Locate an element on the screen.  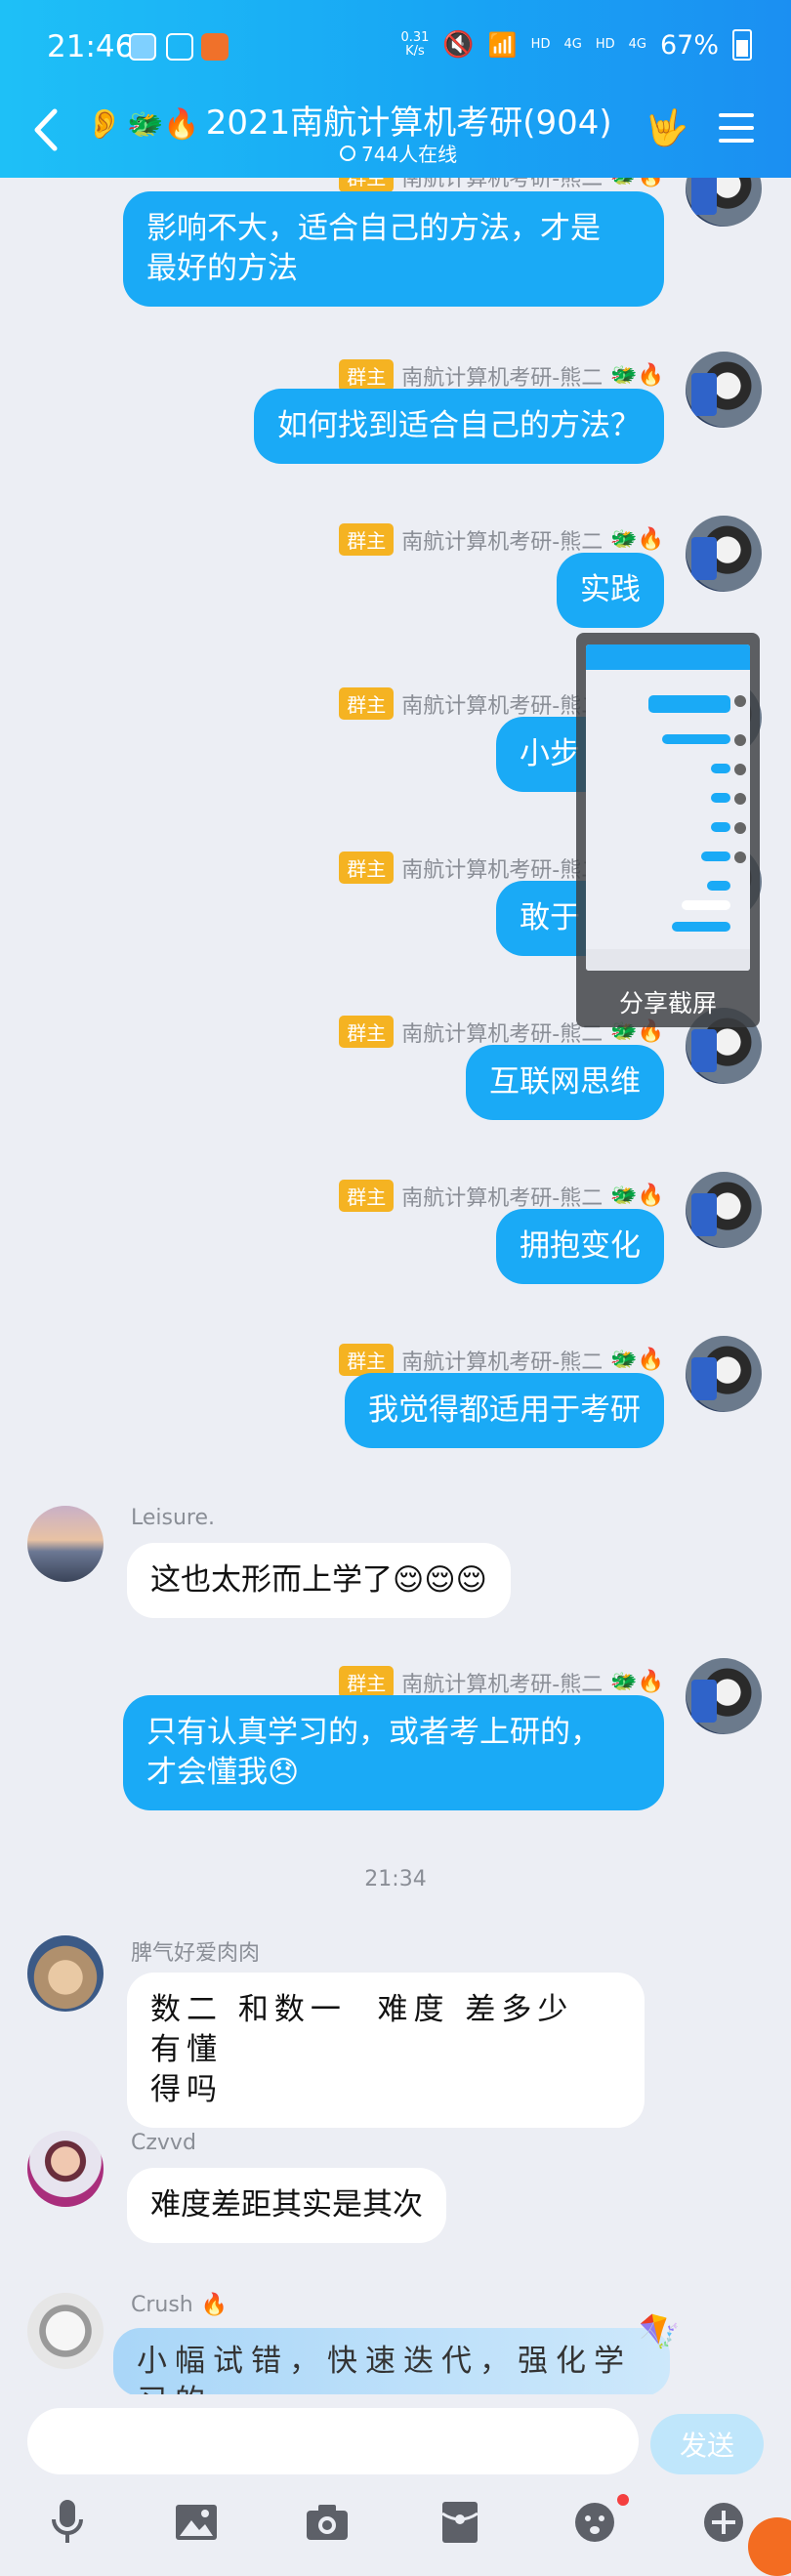
title-emoji: 🐲🔥 is located at coordinates (163, 124).